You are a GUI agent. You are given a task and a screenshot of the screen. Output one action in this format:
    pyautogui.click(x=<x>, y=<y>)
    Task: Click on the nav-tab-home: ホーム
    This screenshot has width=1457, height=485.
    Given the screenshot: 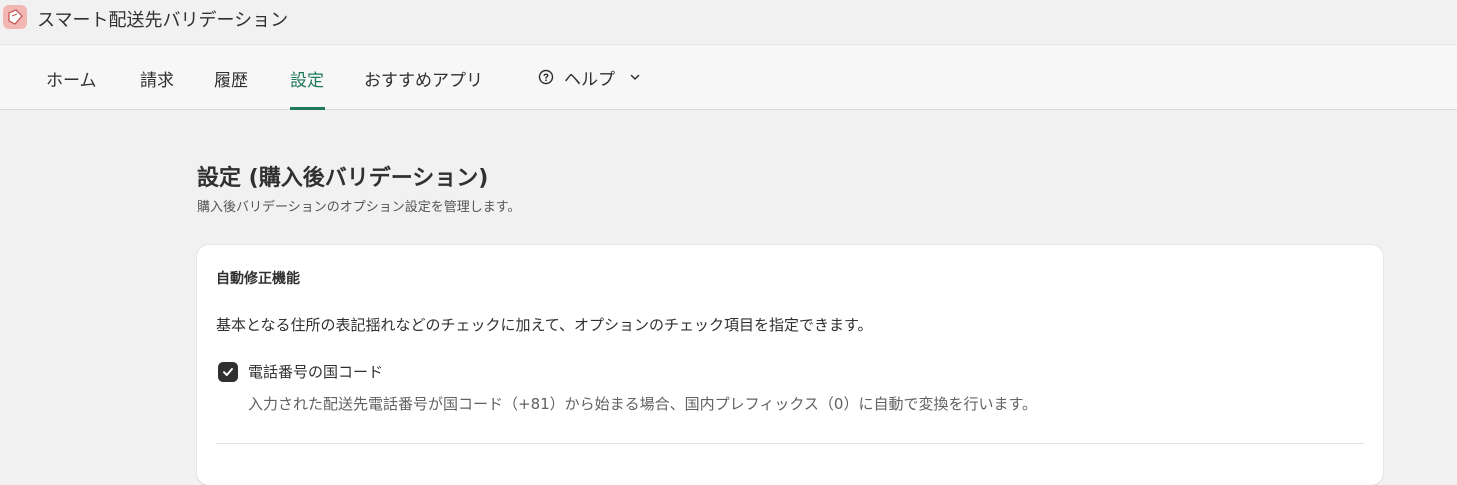 What is the action you would take?
    pyautogui.click(x=71, y=78)
    